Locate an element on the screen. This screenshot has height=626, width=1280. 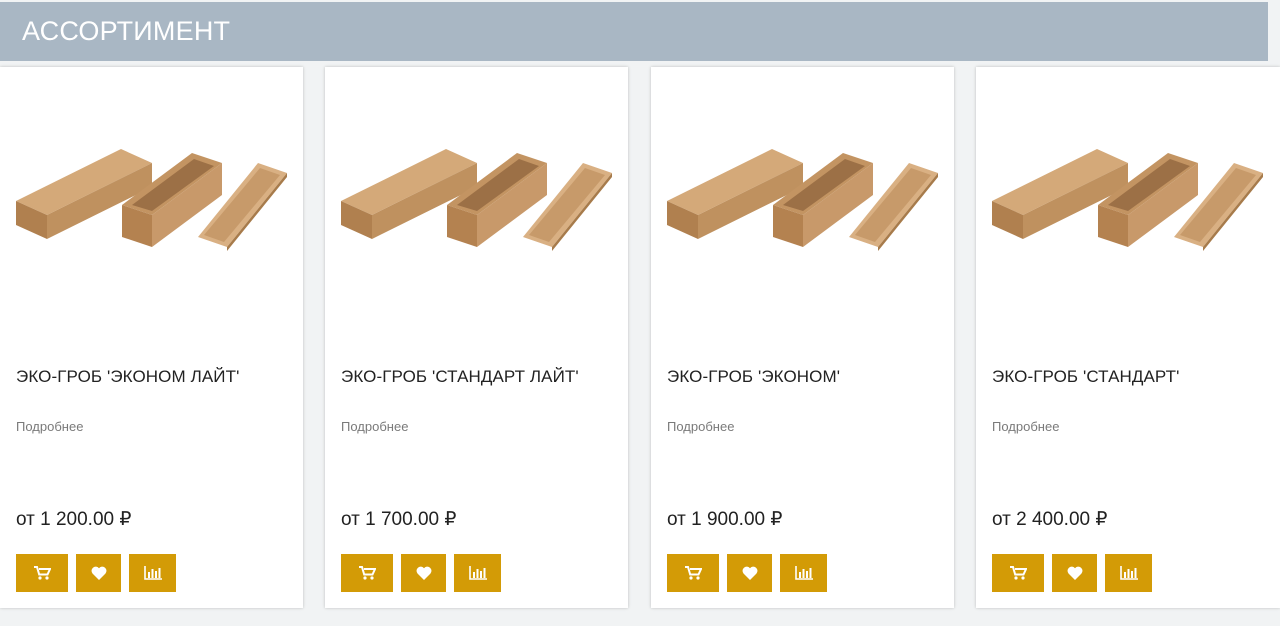
product-title: ЭКО-ГРОБ 'СТАНДАРТ ЛАЙТ' is located at coordinates (460, 377).